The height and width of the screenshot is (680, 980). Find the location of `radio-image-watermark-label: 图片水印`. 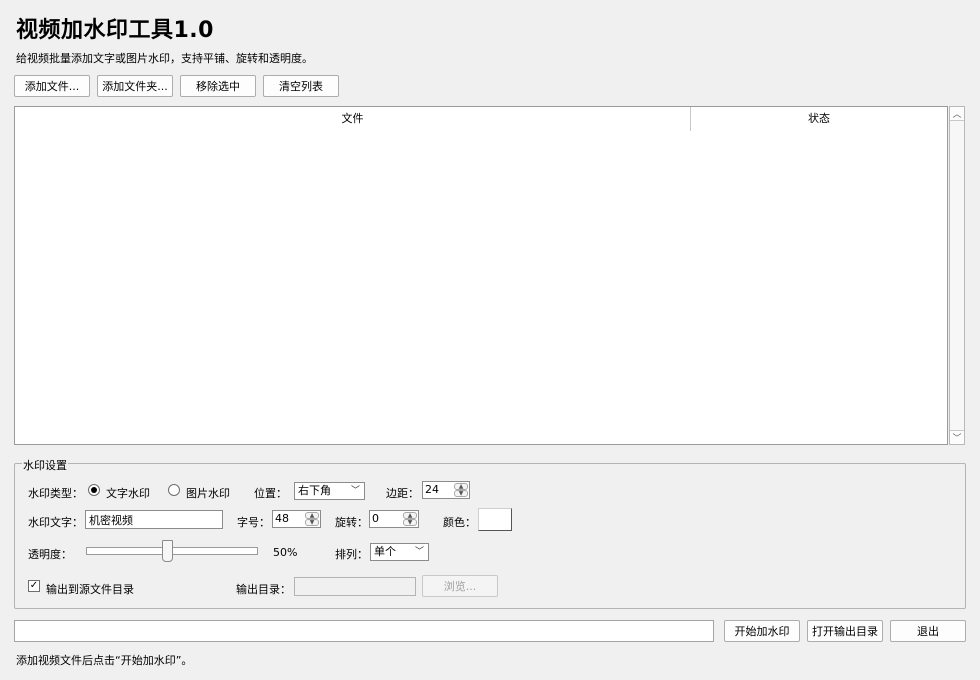

radio-image-watermark-label: 图片水印 is located at coordinates (208, 493).